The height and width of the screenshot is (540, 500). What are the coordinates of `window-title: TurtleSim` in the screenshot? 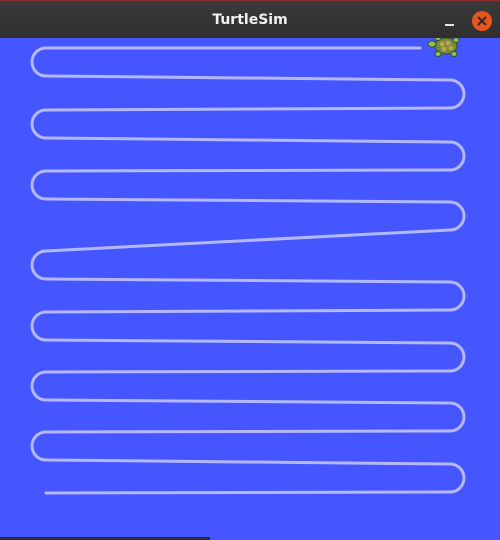 It's located at (250, 20).